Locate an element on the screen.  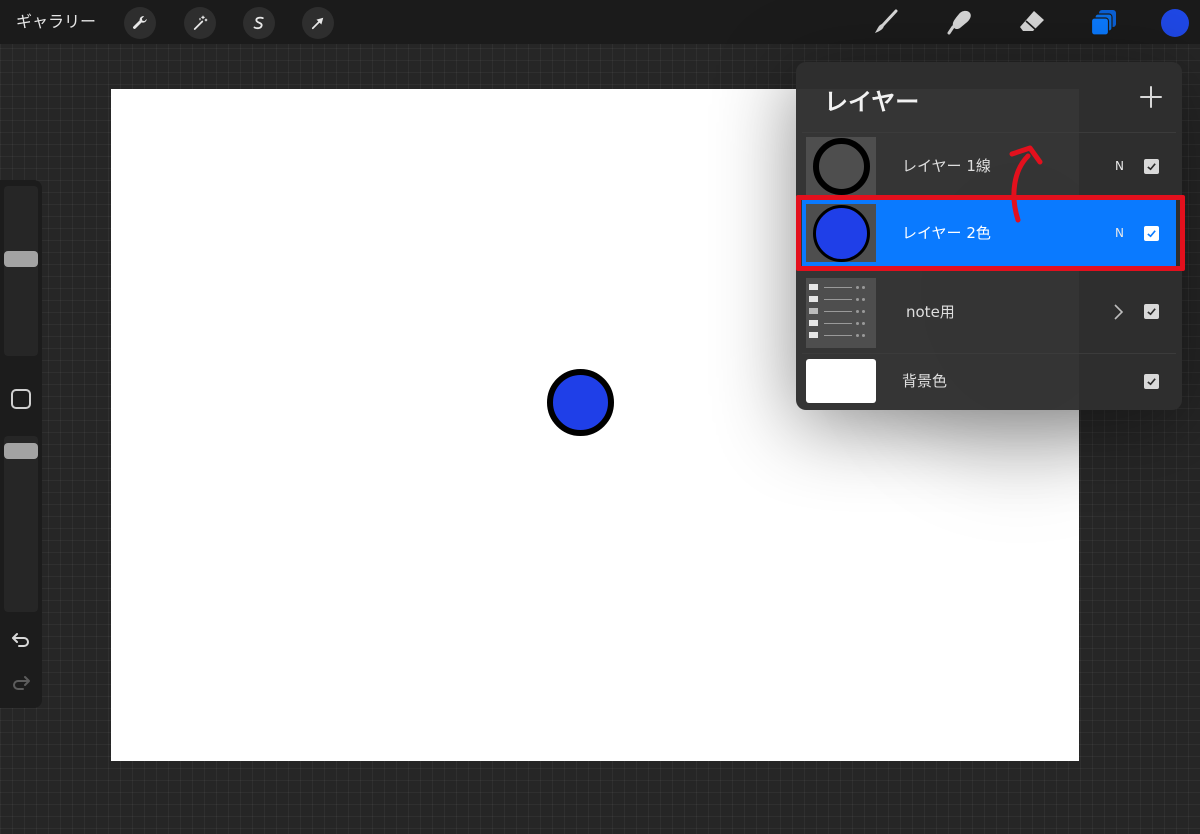
opacity-slider-handle is located at coordinates (21, 451).